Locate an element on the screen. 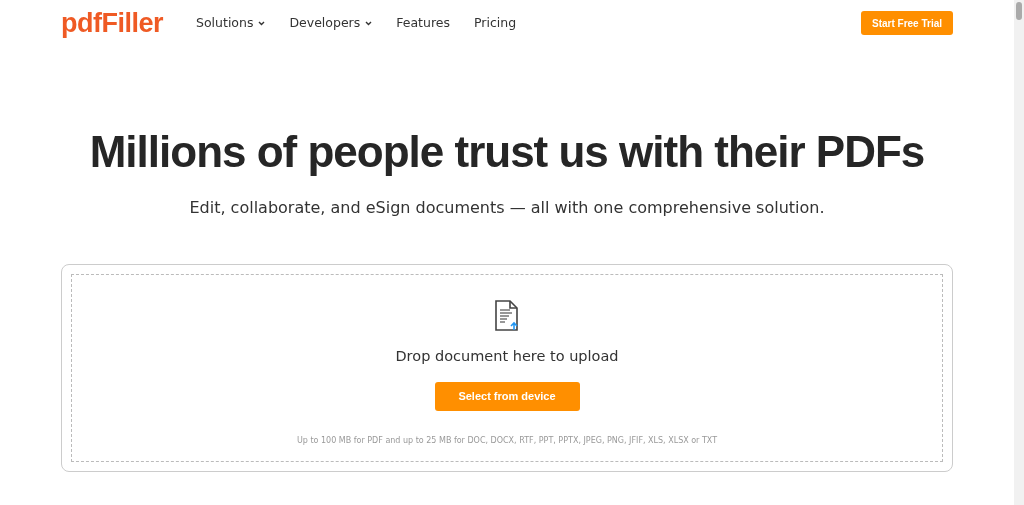 The height and width of the screenshot is (505, 1024). file-size-note: Up to 100 MB for PDF and up to 25 MB for DOC, DOCX, RTF, PPT, PPTX, JPEG, PNG, JFIF, XLS, XLSX or TXT is located at coordinates (507, 440).